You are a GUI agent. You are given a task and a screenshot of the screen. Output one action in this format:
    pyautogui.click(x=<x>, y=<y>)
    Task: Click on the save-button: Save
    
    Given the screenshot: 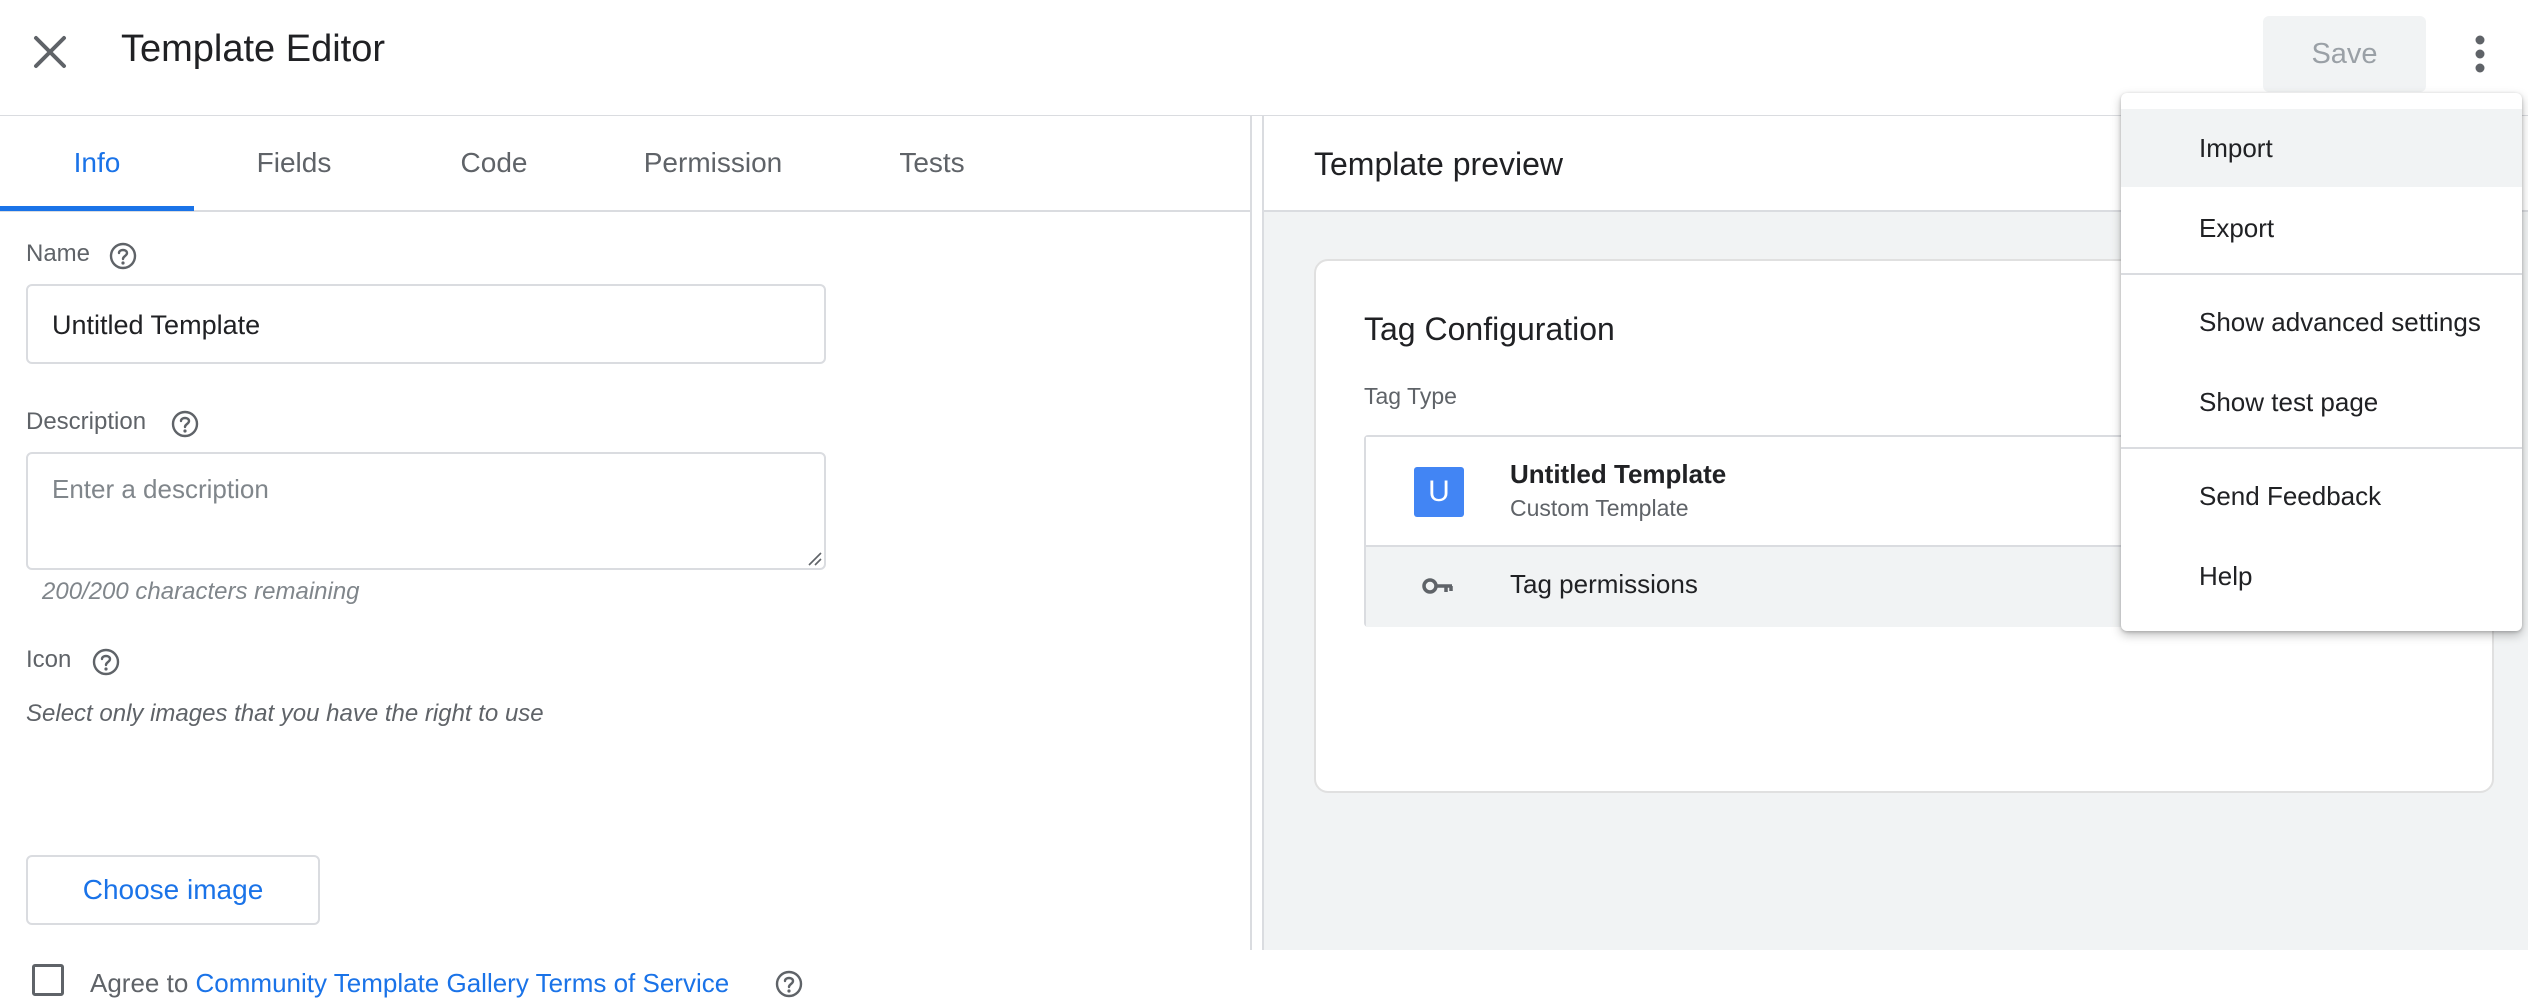 What is the action you would take?
    pyautogui.click(x=2344, y=54)
    